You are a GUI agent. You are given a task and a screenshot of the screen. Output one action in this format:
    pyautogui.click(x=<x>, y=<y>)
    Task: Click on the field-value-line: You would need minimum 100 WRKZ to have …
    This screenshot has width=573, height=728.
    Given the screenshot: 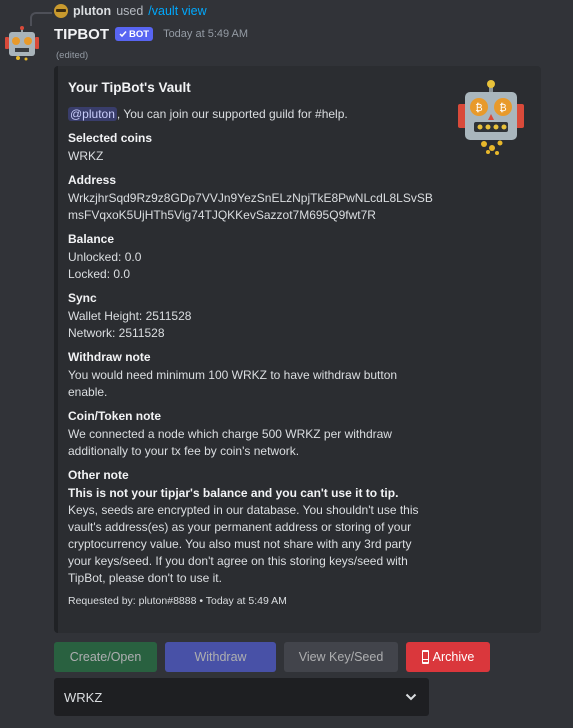 What is the action you would take?
    pyautogui.click(x=233, y=375)
    